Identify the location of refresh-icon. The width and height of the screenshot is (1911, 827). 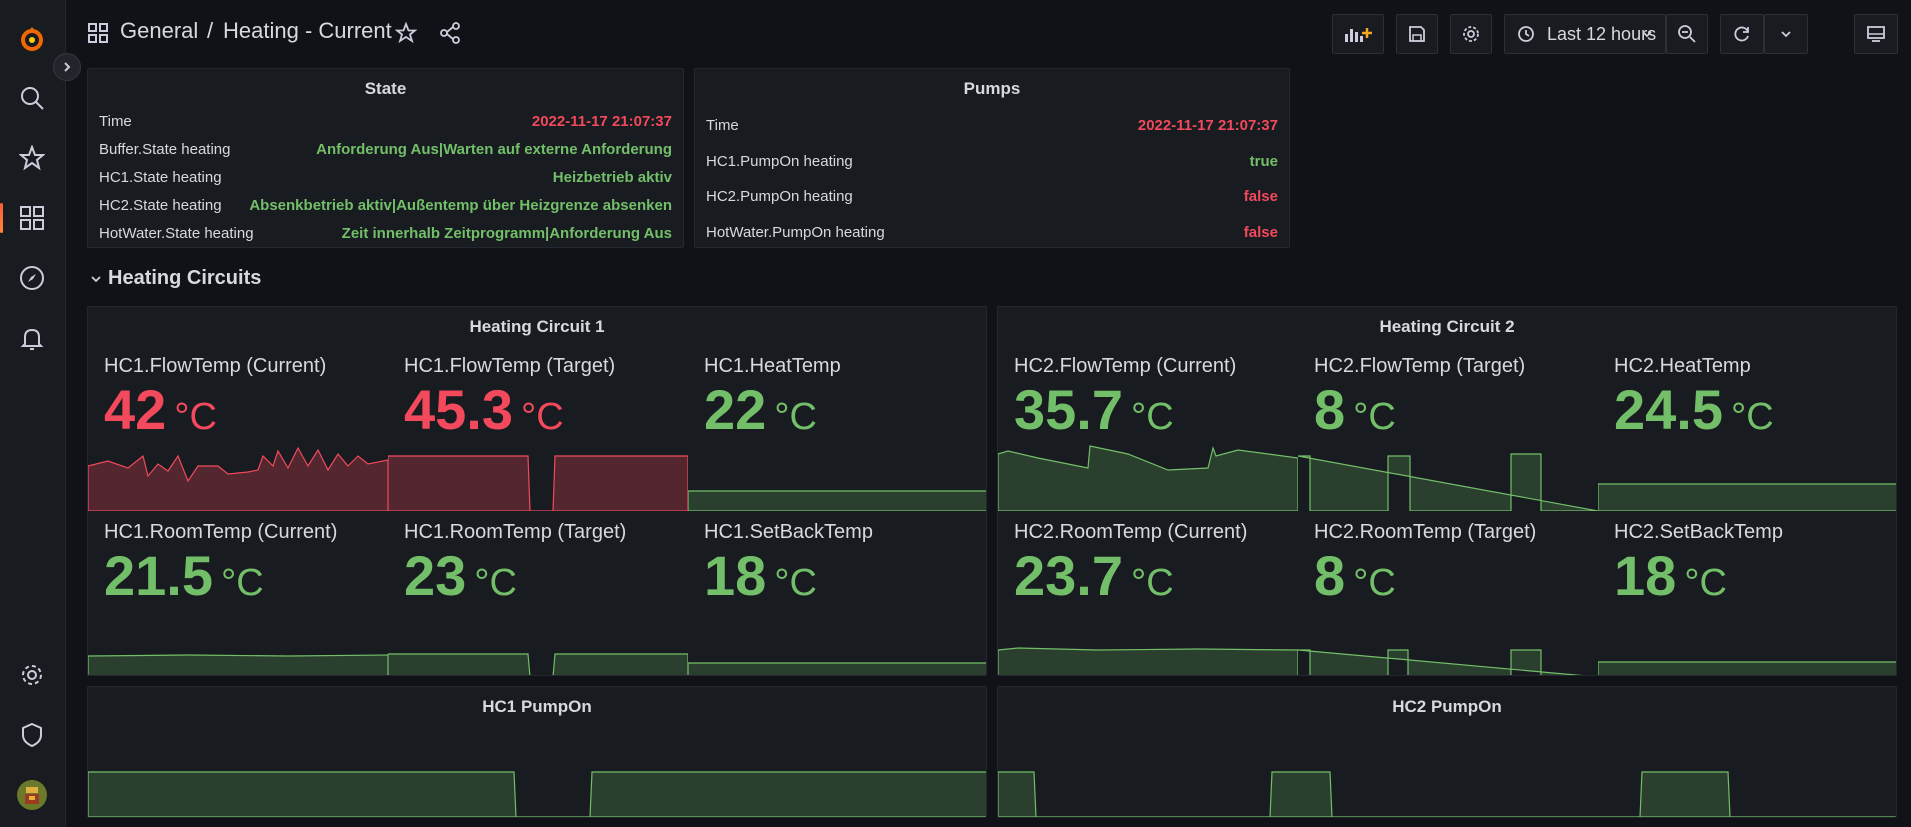
(1741, 34).